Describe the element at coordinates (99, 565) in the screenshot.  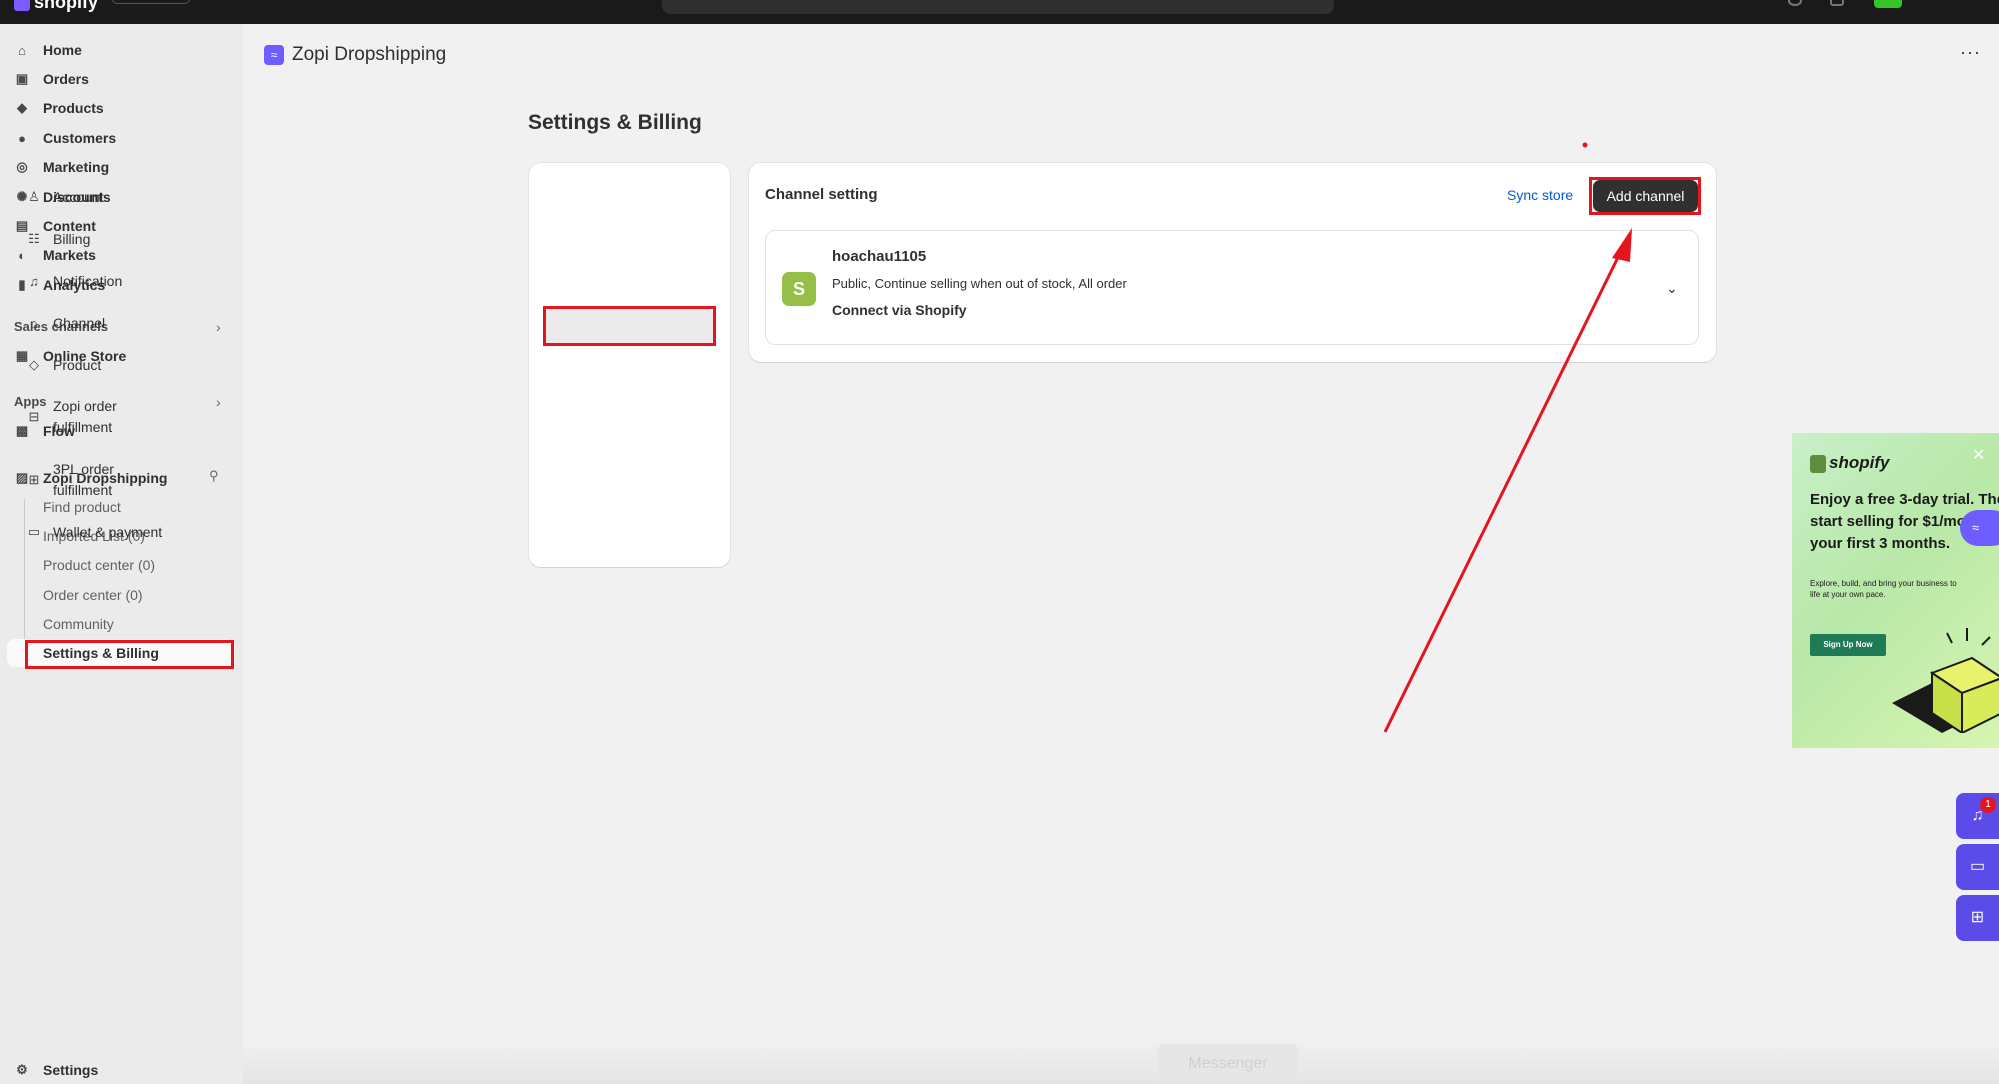
I see `sidebar-subitem-product-center: Product center (0)` at that location.